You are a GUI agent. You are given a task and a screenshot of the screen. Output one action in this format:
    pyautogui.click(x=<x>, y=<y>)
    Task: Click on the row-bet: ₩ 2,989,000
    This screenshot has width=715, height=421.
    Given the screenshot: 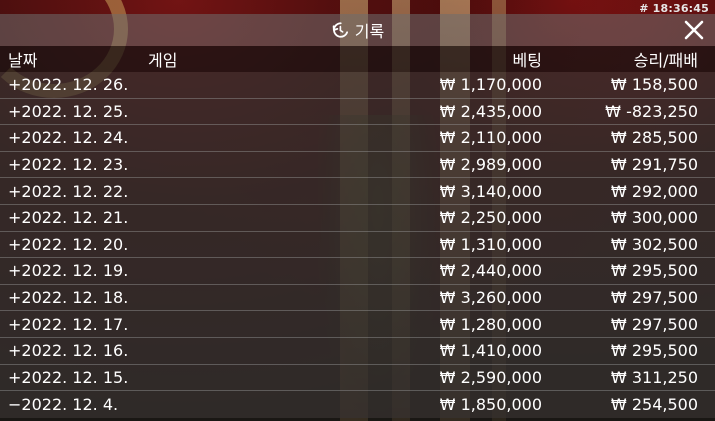 What is the action you would take?
    pyautogui.click(x=490, y=165)
    